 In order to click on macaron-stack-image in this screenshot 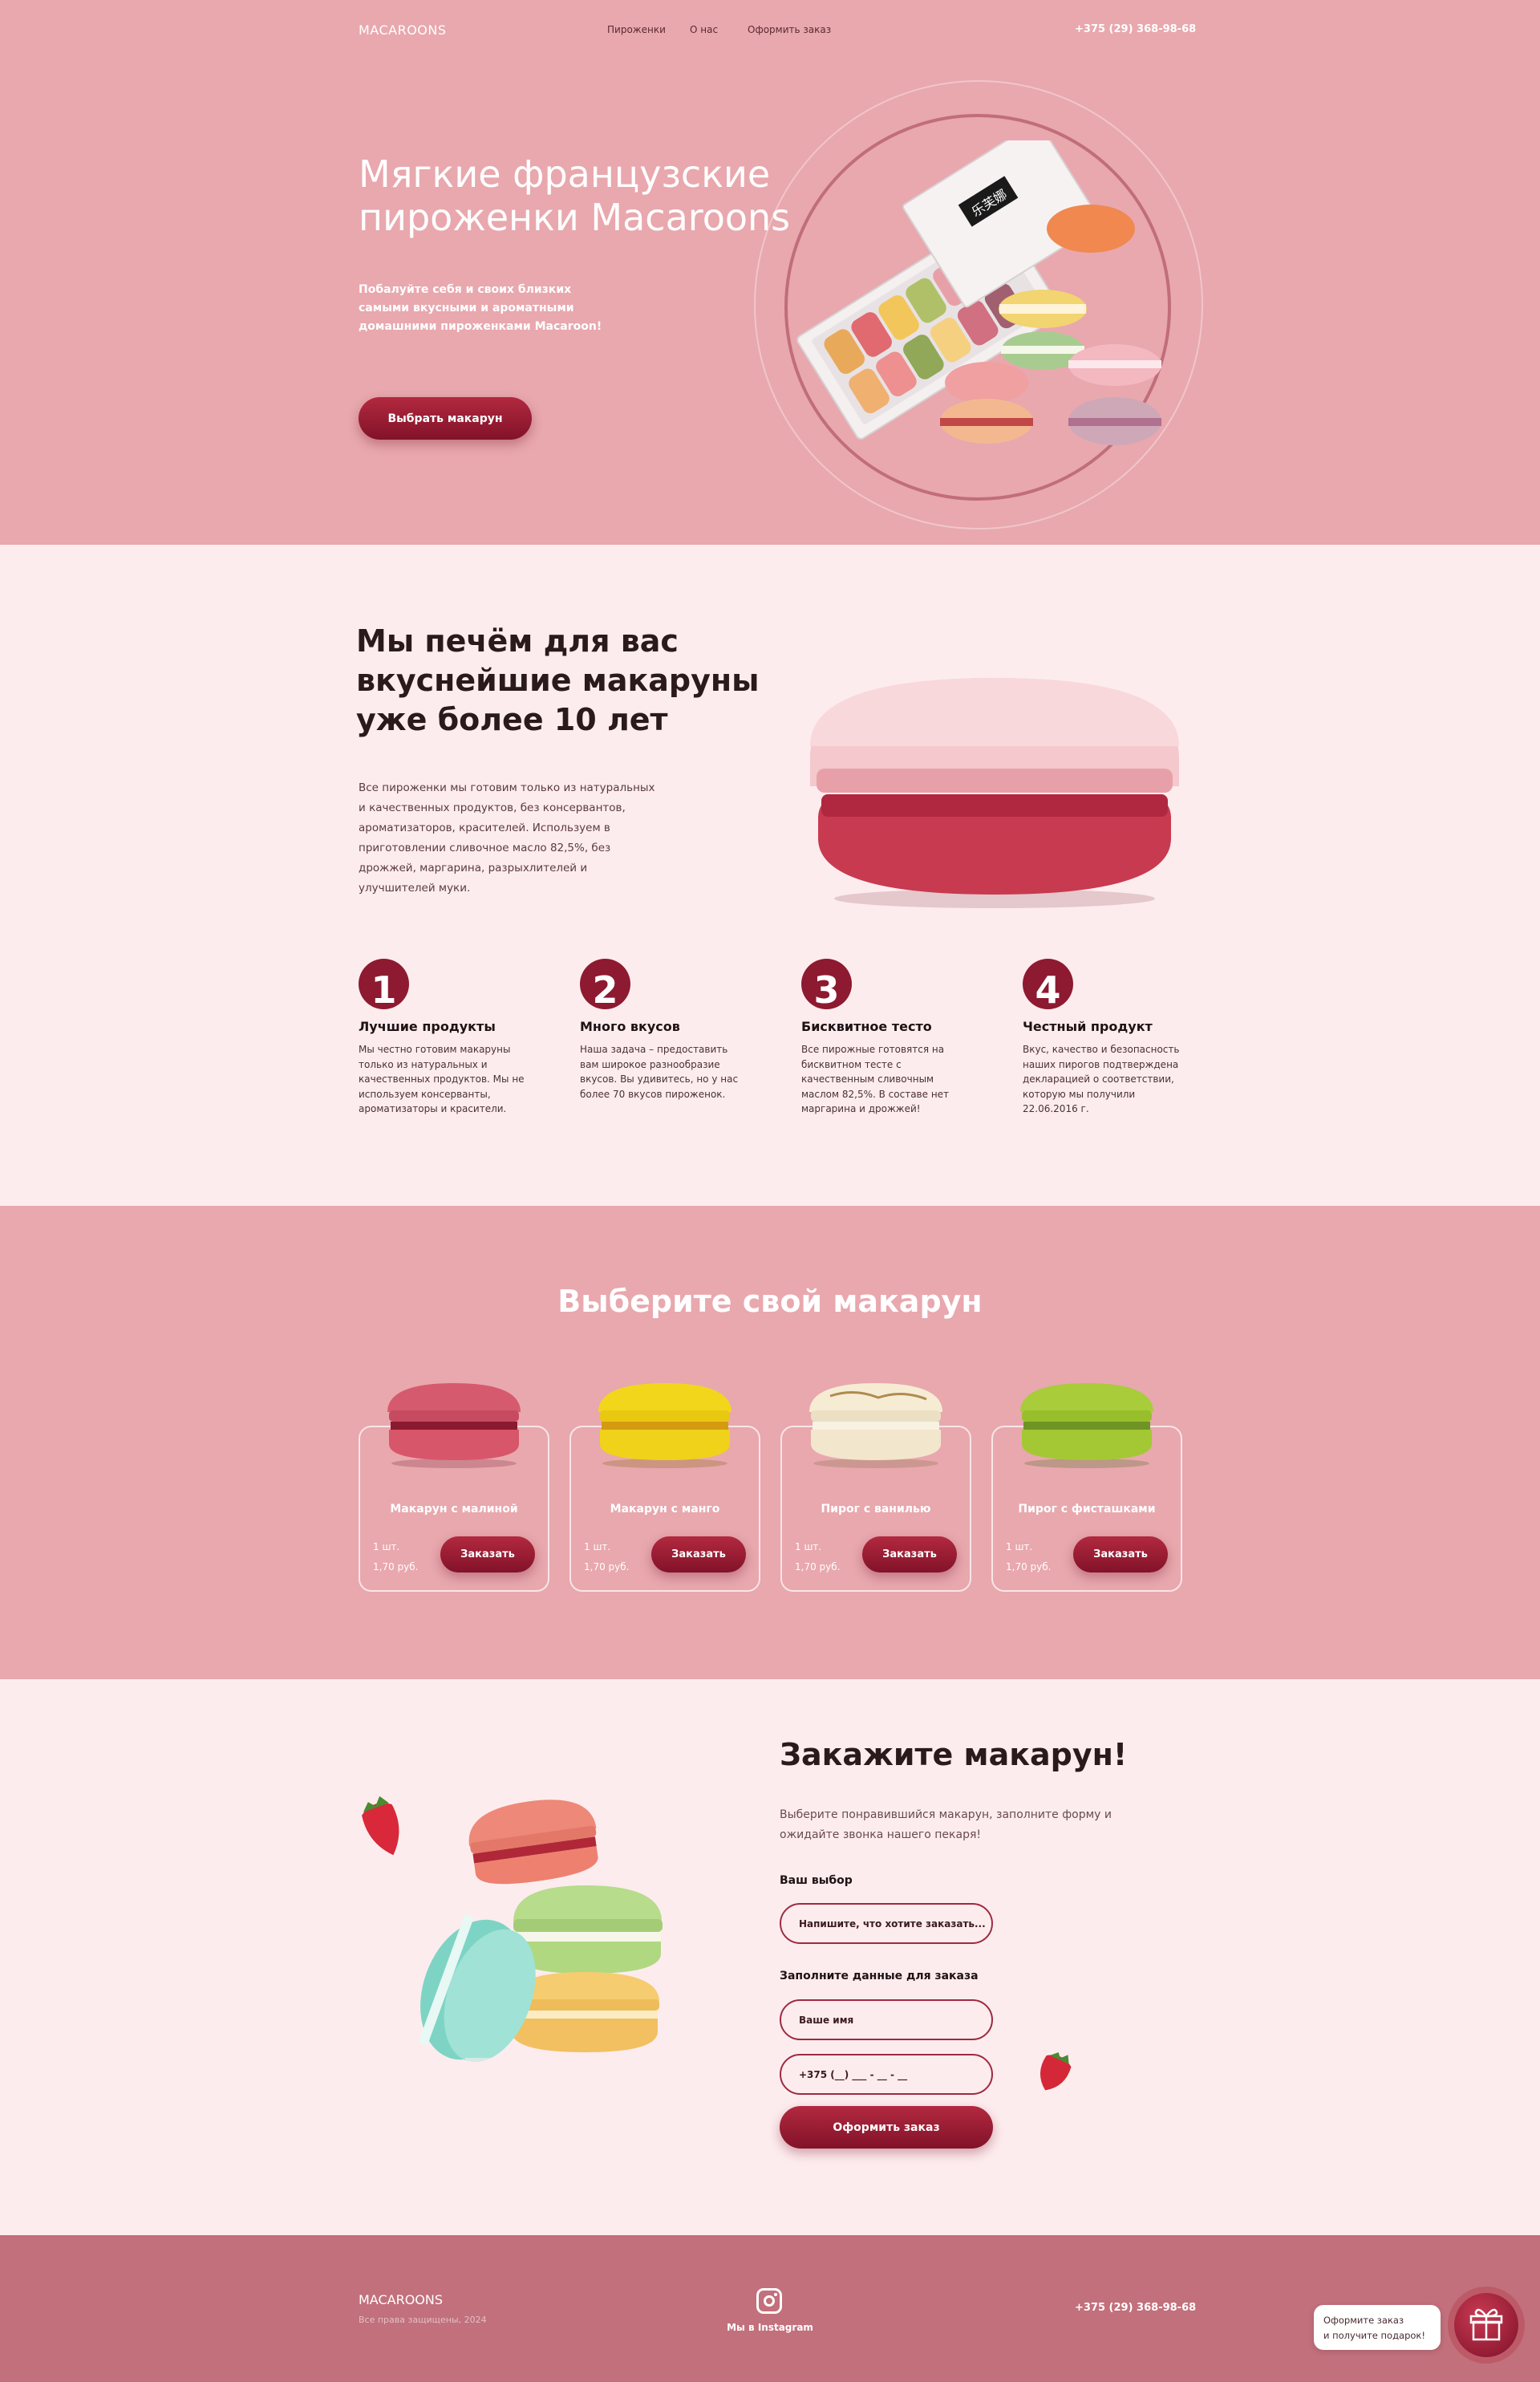, I will do `click(518, 1955)`.